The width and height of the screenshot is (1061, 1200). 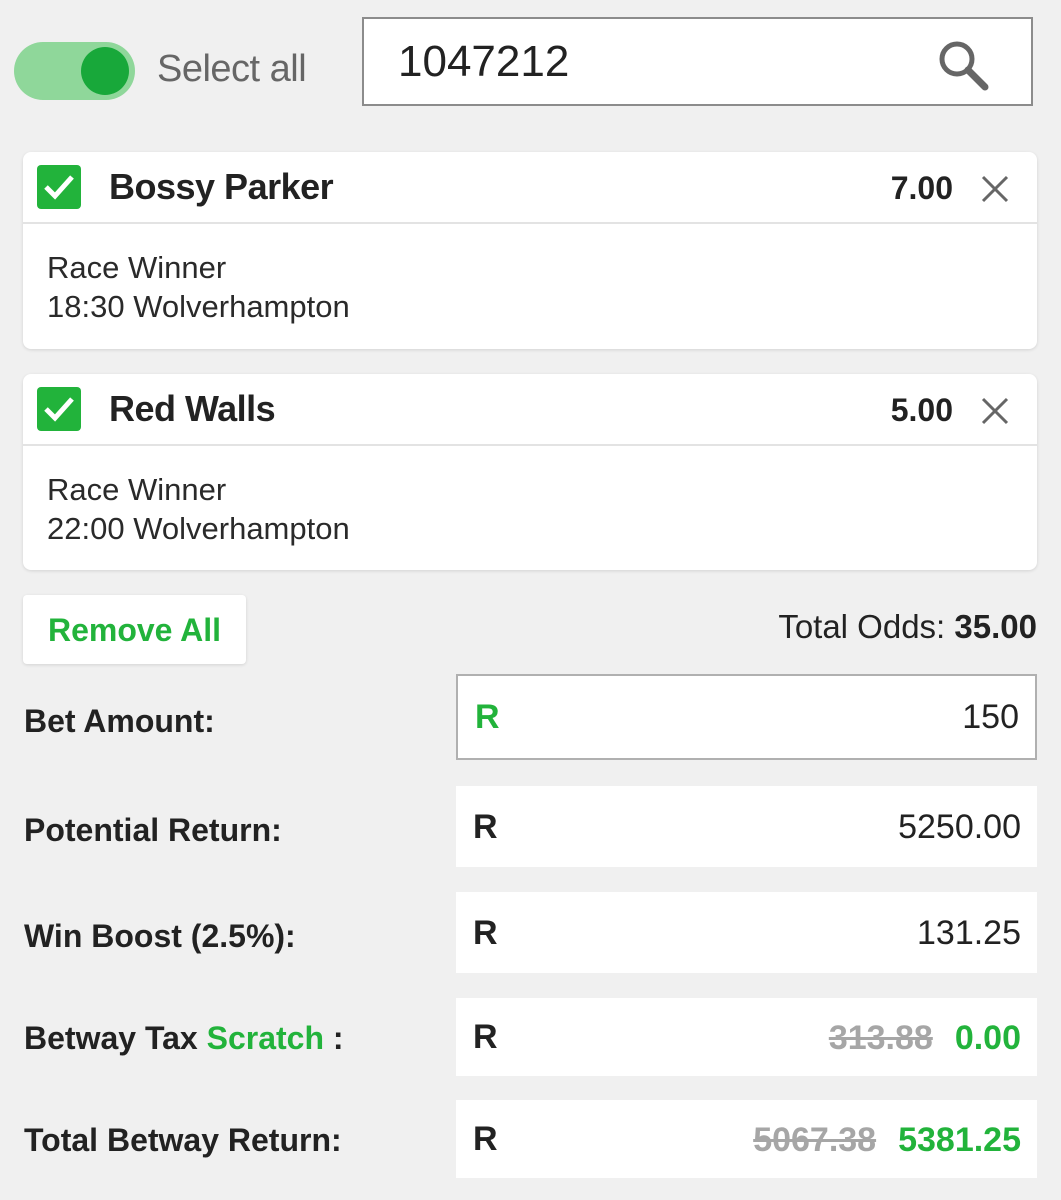 What do you see at coordinates (969, 933) in the screenshot?
I see `win-boost-value: 131.25` at bounding box center [969, 933].